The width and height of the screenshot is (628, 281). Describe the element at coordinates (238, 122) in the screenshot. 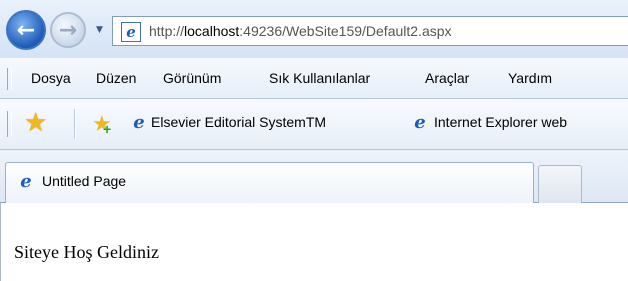

I see `favorite-link-elsevier: Elsevier Editorial SystemTM` at that location.